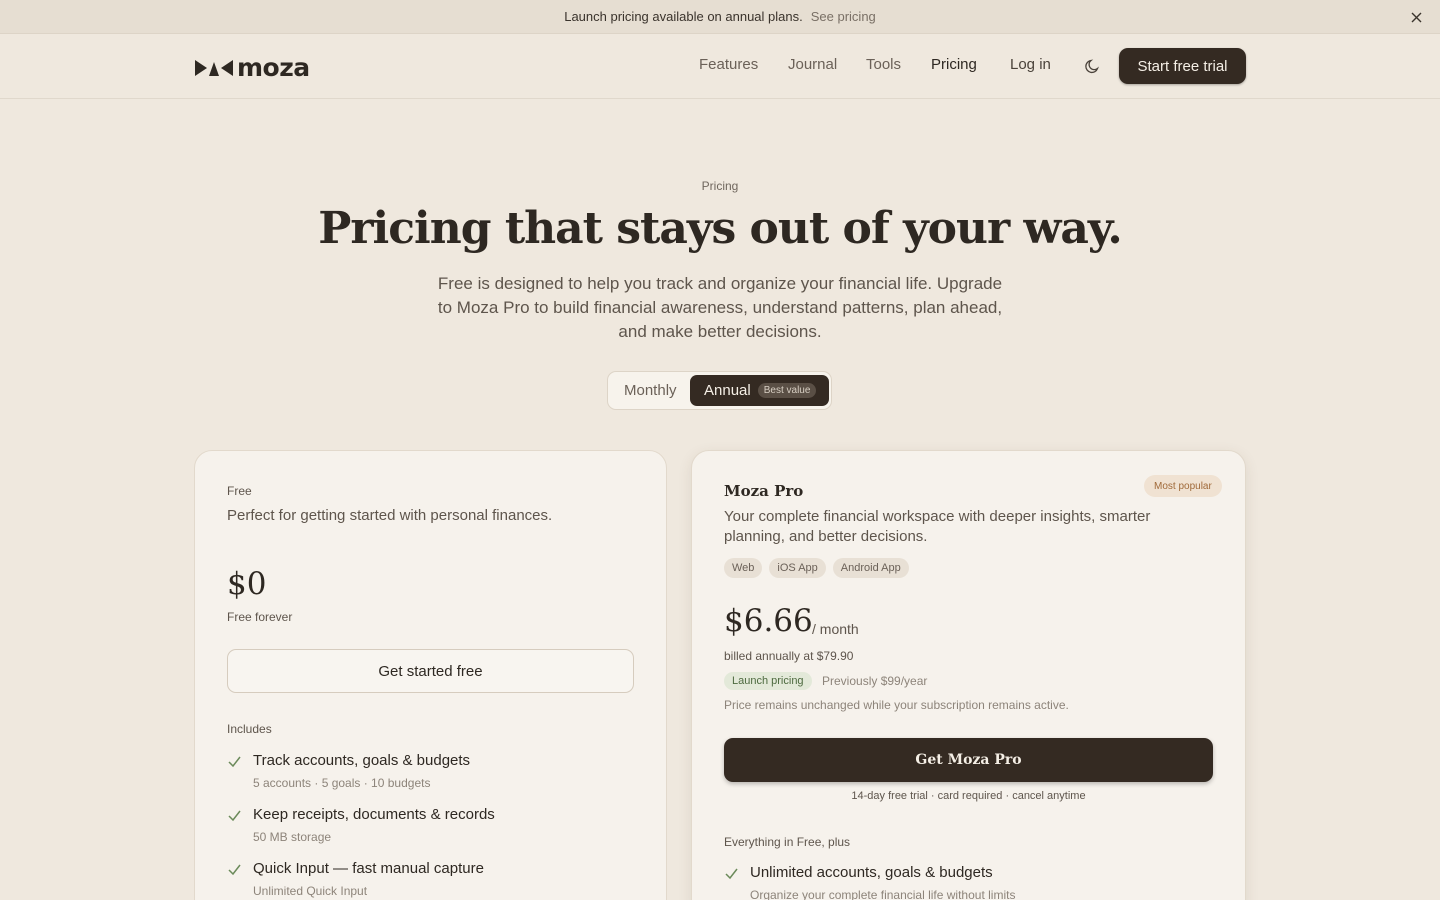 The width and height of the screenshot is (1440, 900). I want to click on close-icon, so click(1416, 17).